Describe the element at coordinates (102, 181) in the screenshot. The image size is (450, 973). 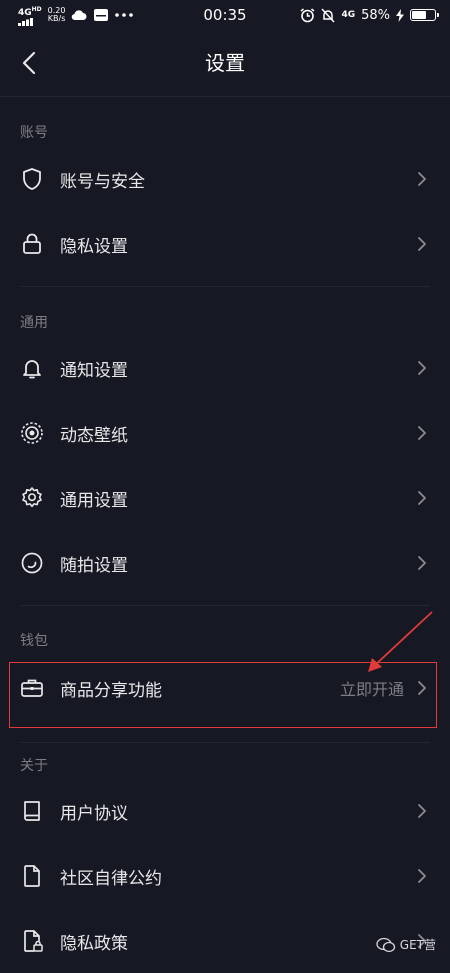
I see `settings-item-label: 账号与安全` at that location.